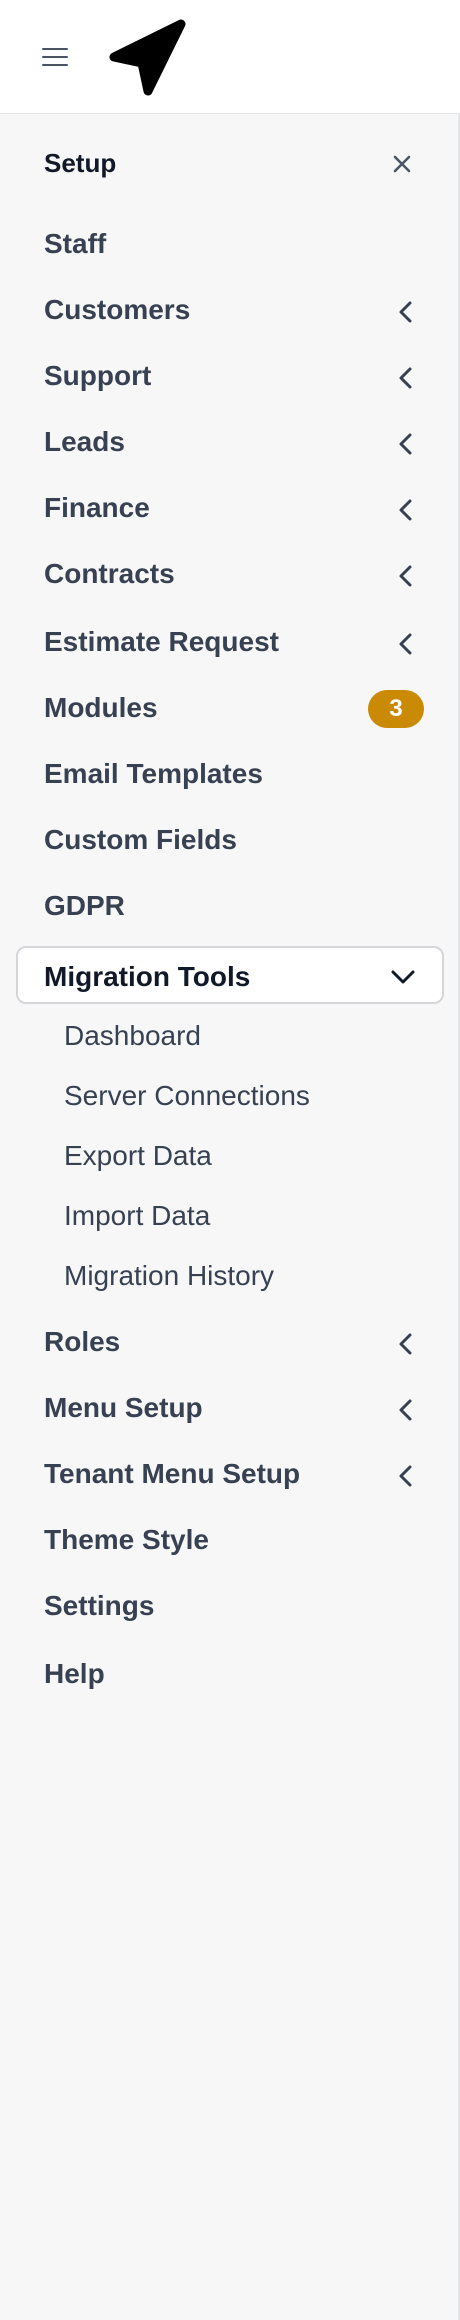 The height and width of the screenshot is (2320, 460). What do you see at coordinates (396, 709) in the screenshot?
I see `count-badge: 3` at bounding box center [396, 709].